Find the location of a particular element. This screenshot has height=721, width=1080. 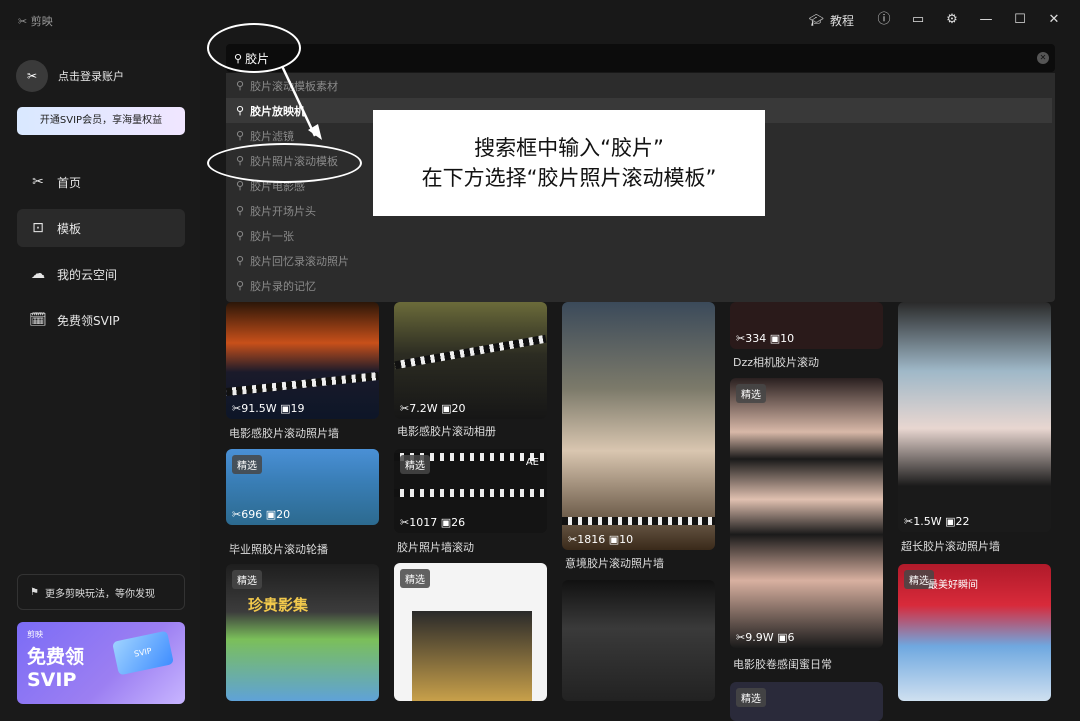

cloud-icon: ☁ is located at coordinates (38, 274).